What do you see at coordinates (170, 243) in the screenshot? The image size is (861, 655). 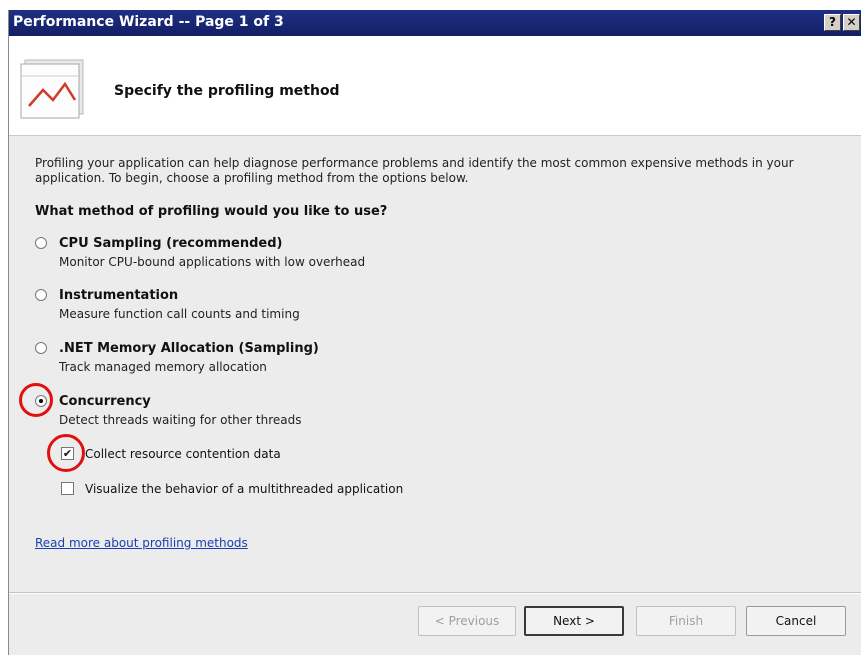 I see `option-label: CPU Sampling (recommended)` at bounding box center [170, 243].